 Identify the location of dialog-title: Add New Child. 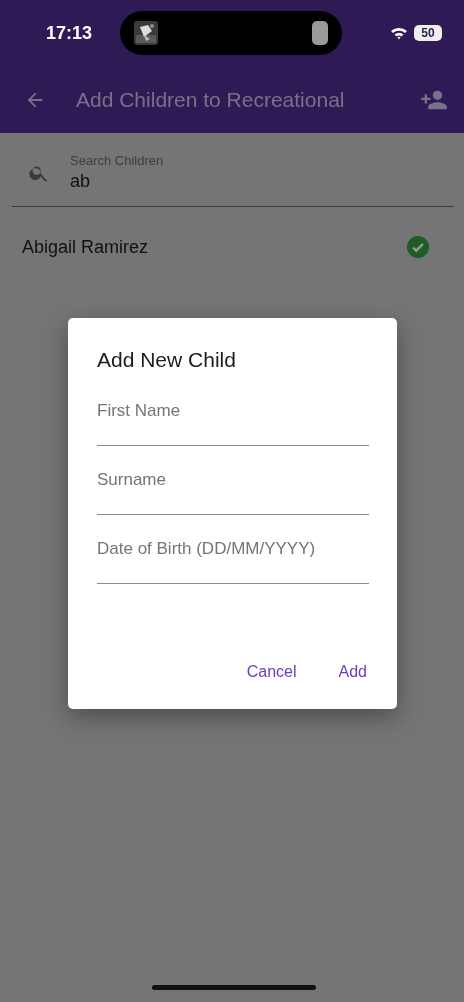
(167, 360).